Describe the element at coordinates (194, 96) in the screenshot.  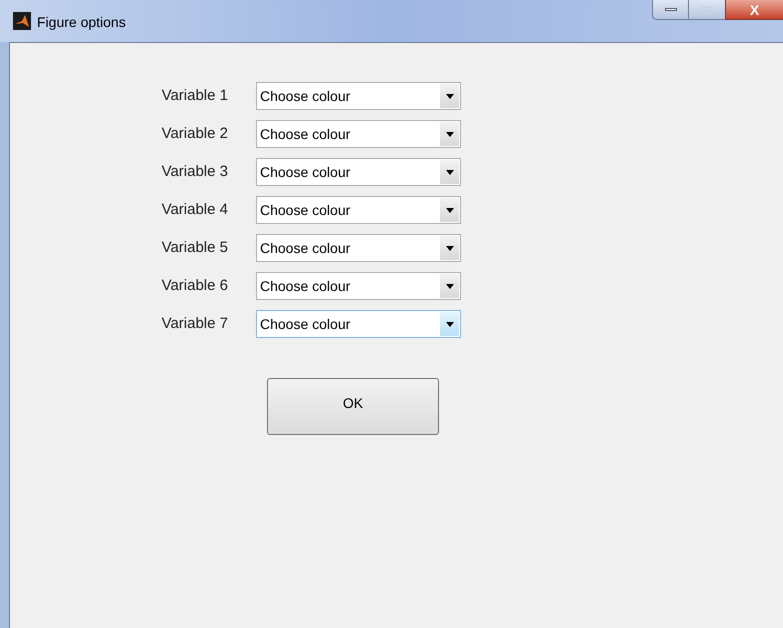
I see `variable-label: Variable 1` at that location.